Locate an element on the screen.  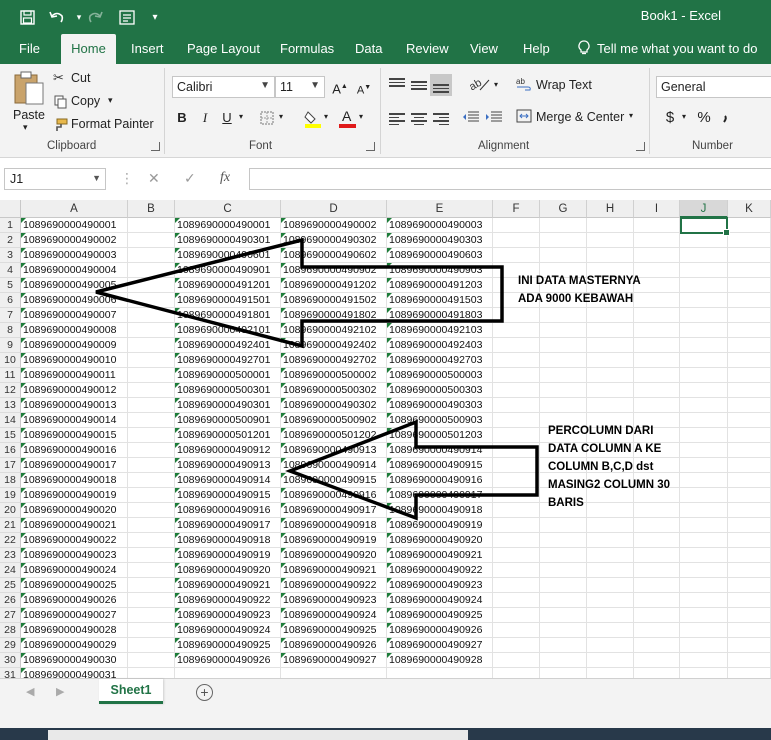
cell-d24: 1089690000490921 is located at coordinates (334, 570).